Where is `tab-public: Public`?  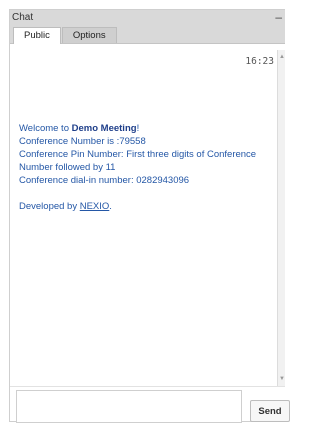
tab-public: Public is located at coordinates (37, 35).